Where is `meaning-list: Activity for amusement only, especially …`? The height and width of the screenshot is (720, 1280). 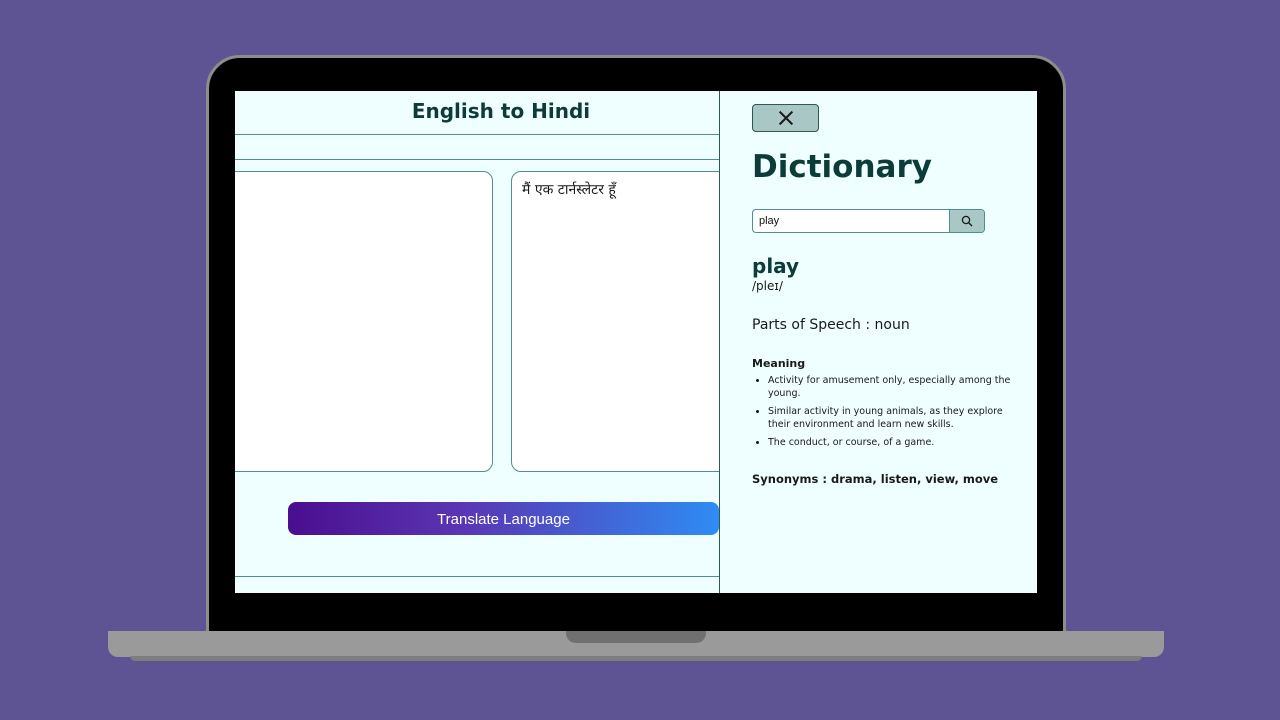
meaning-list: Activity for amusement only, especially … is located at coordinates (882, 415).